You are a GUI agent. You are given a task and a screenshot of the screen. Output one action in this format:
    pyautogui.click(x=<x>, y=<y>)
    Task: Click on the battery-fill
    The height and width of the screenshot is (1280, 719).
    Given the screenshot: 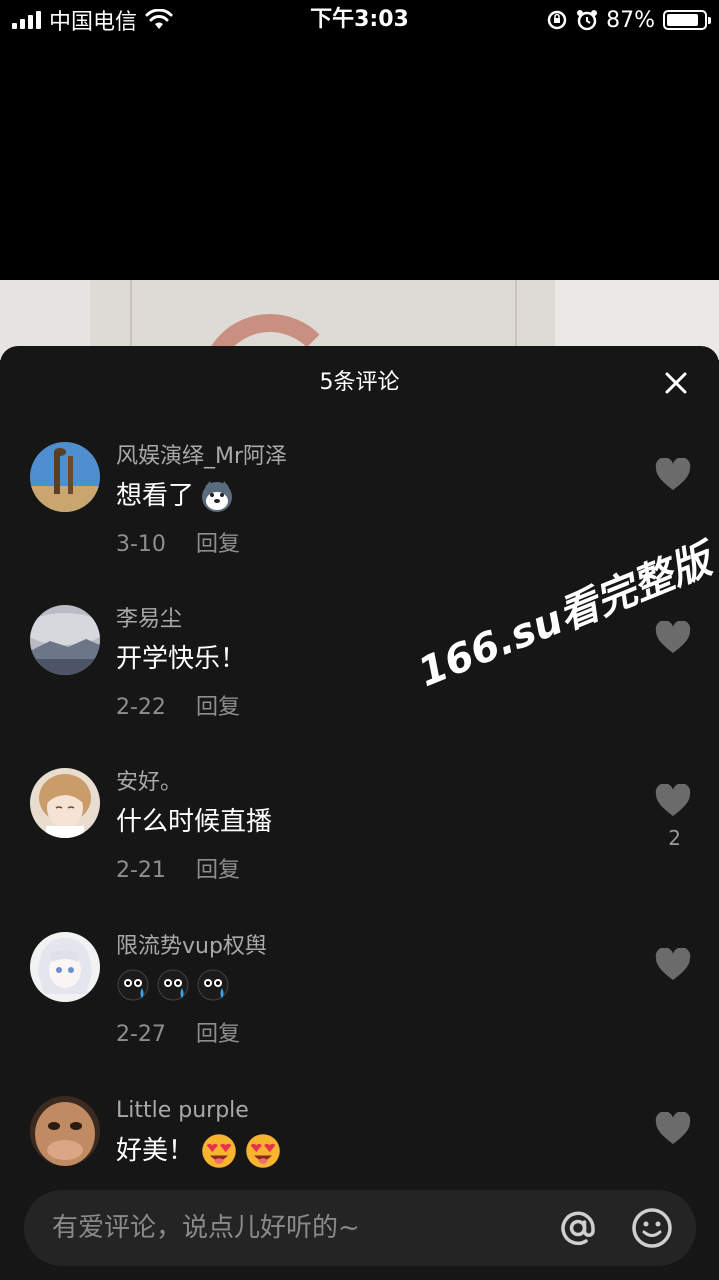 What is the action you would take?
    pyautogui.click(x=683, y=20)
    